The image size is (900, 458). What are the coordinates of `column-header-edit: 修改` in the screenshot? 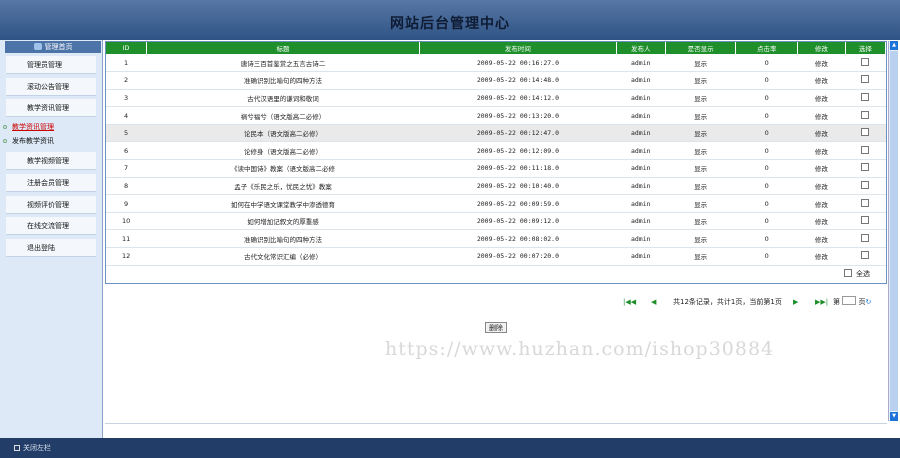 It's located at (821, 48).